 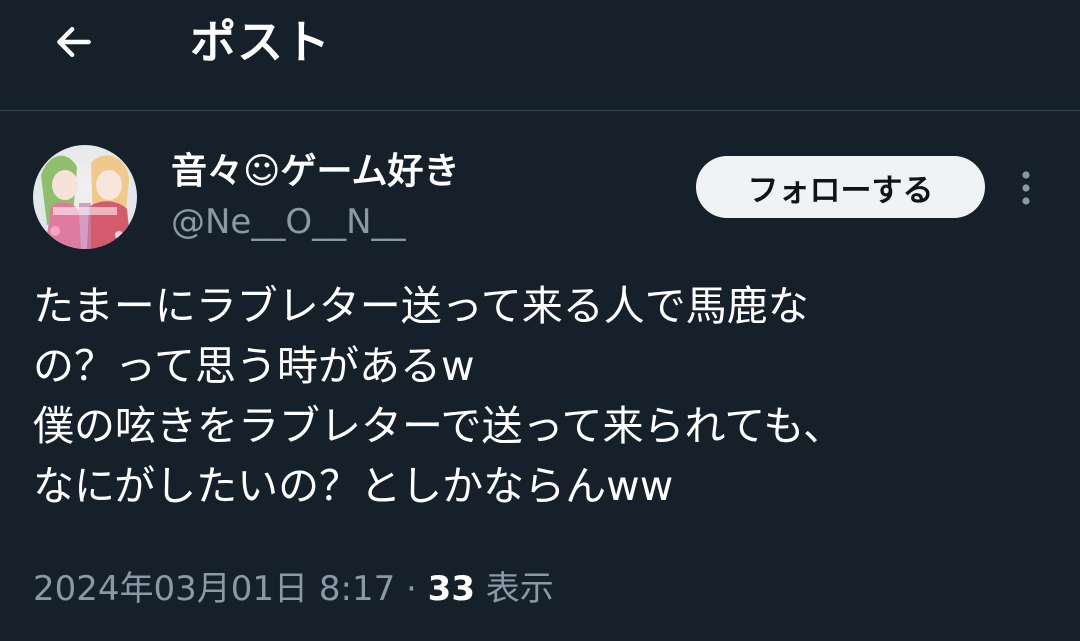 I want to click on arrow-left-icon, so click(x=74, y=42).